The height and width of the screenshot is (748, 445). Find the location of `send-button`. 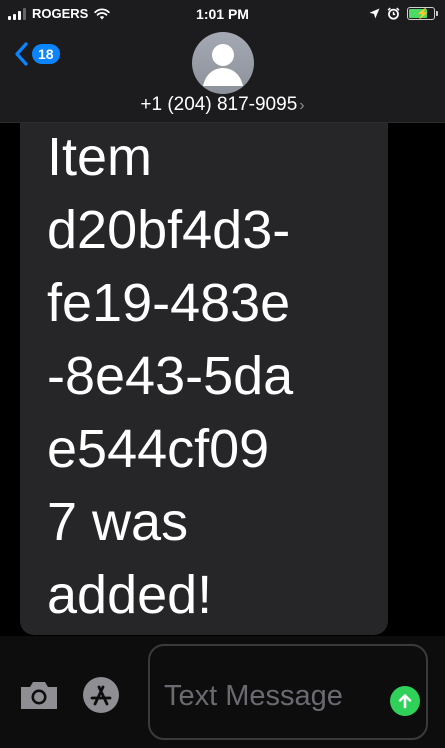

send-button is located at coordinates (405, 701).